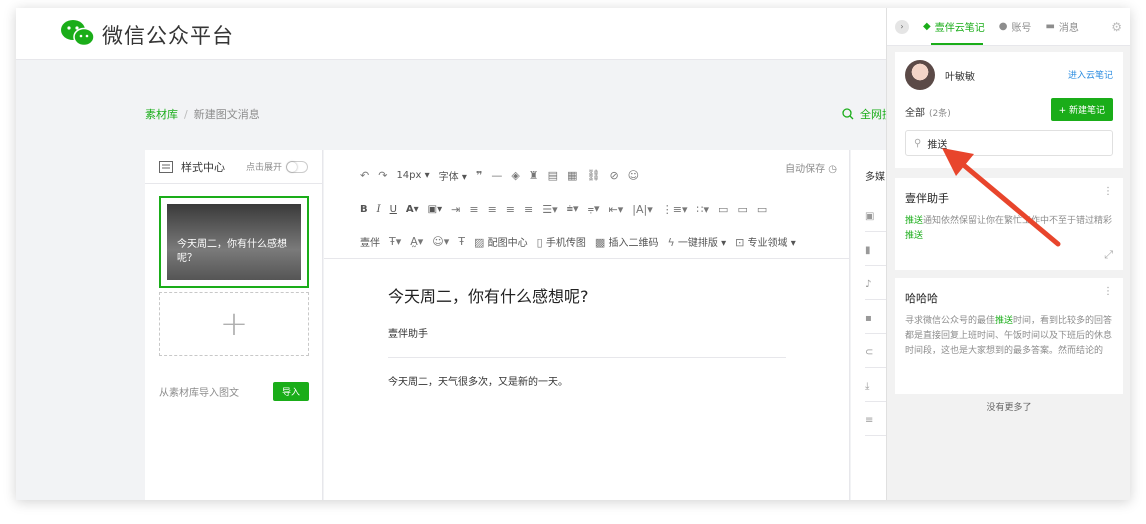  I want to click on notes-search-value: 推送, so click(937, 145).